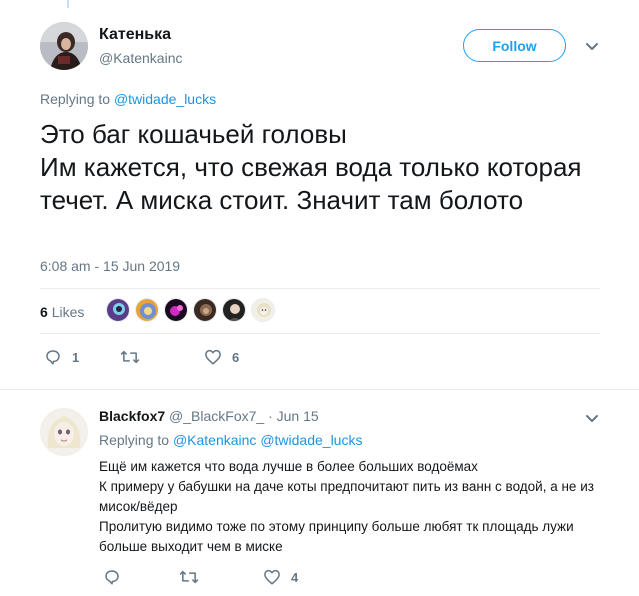  I want to click on follow-button: Follow, so click(514, 45).